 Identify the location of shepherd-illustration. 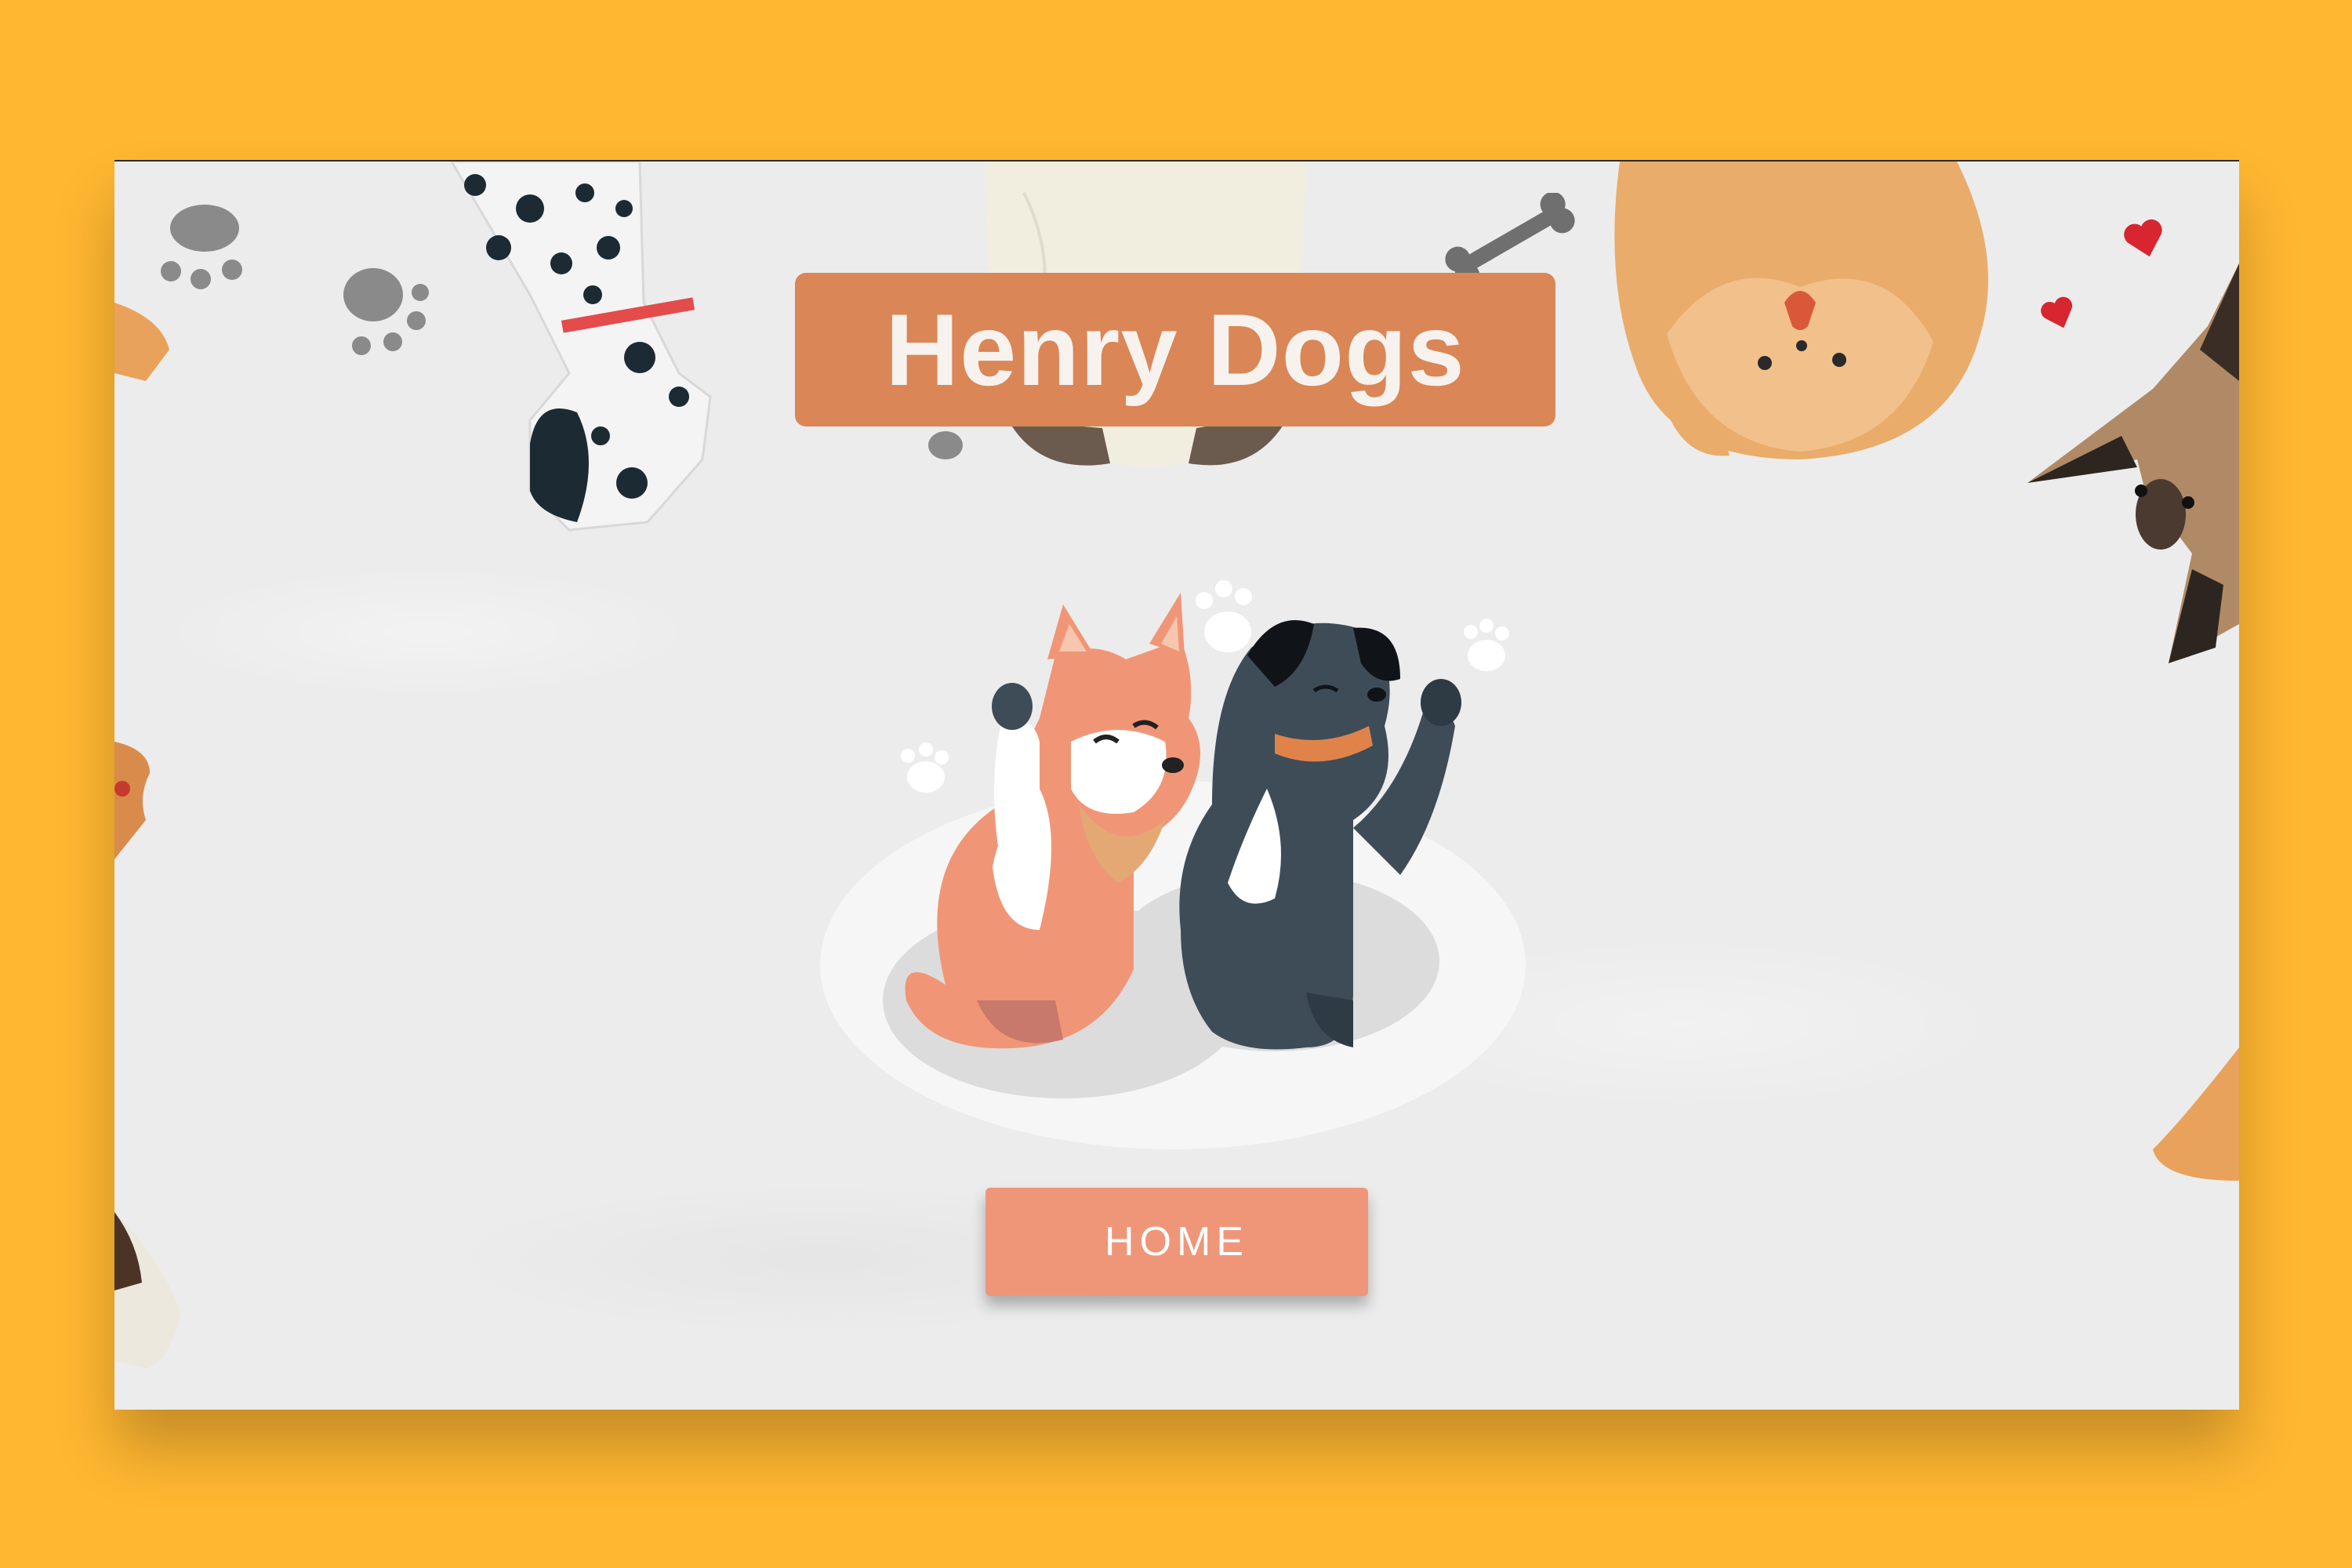
(2133, 463).